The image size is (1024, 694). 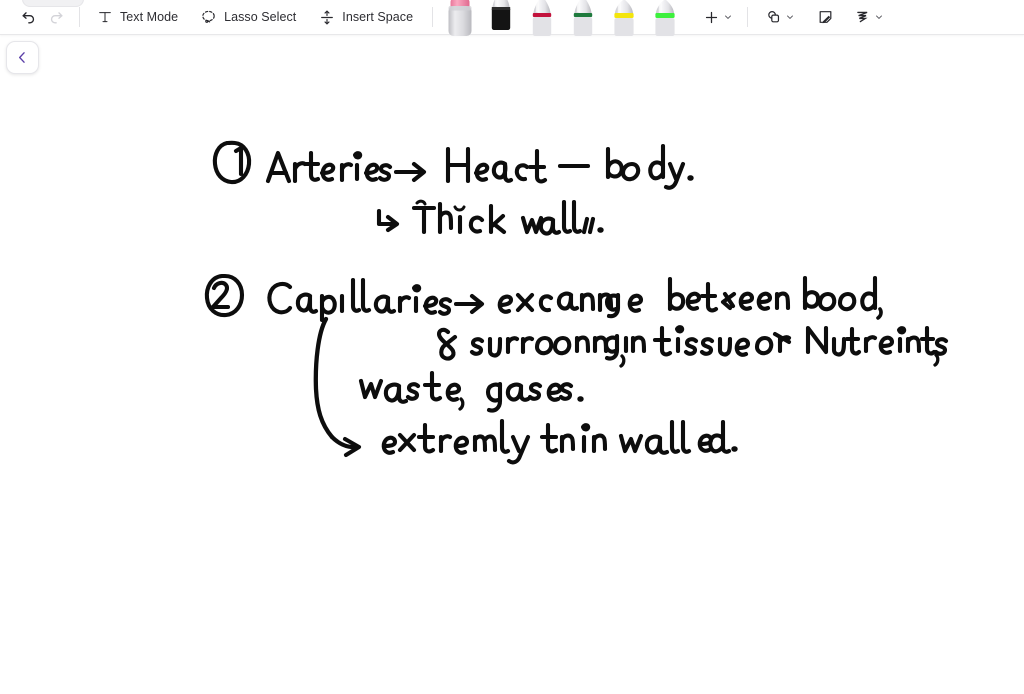 What do you see at coordinates (862, 17) in the screenshot?
I see `squiggle-icon` at bounding box center [862, 17].